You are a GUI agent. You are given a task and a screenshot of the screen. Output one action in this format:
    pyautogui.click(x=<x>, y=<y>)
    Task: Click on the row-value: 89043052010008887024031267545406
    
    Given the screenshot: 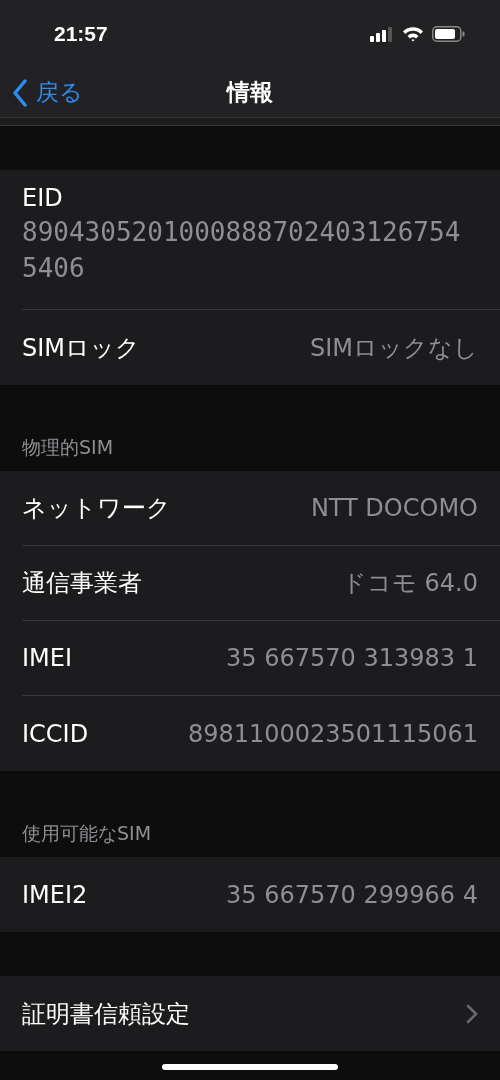 What is the action you would take?
    pyautogui.click(x=241, y=251)
    